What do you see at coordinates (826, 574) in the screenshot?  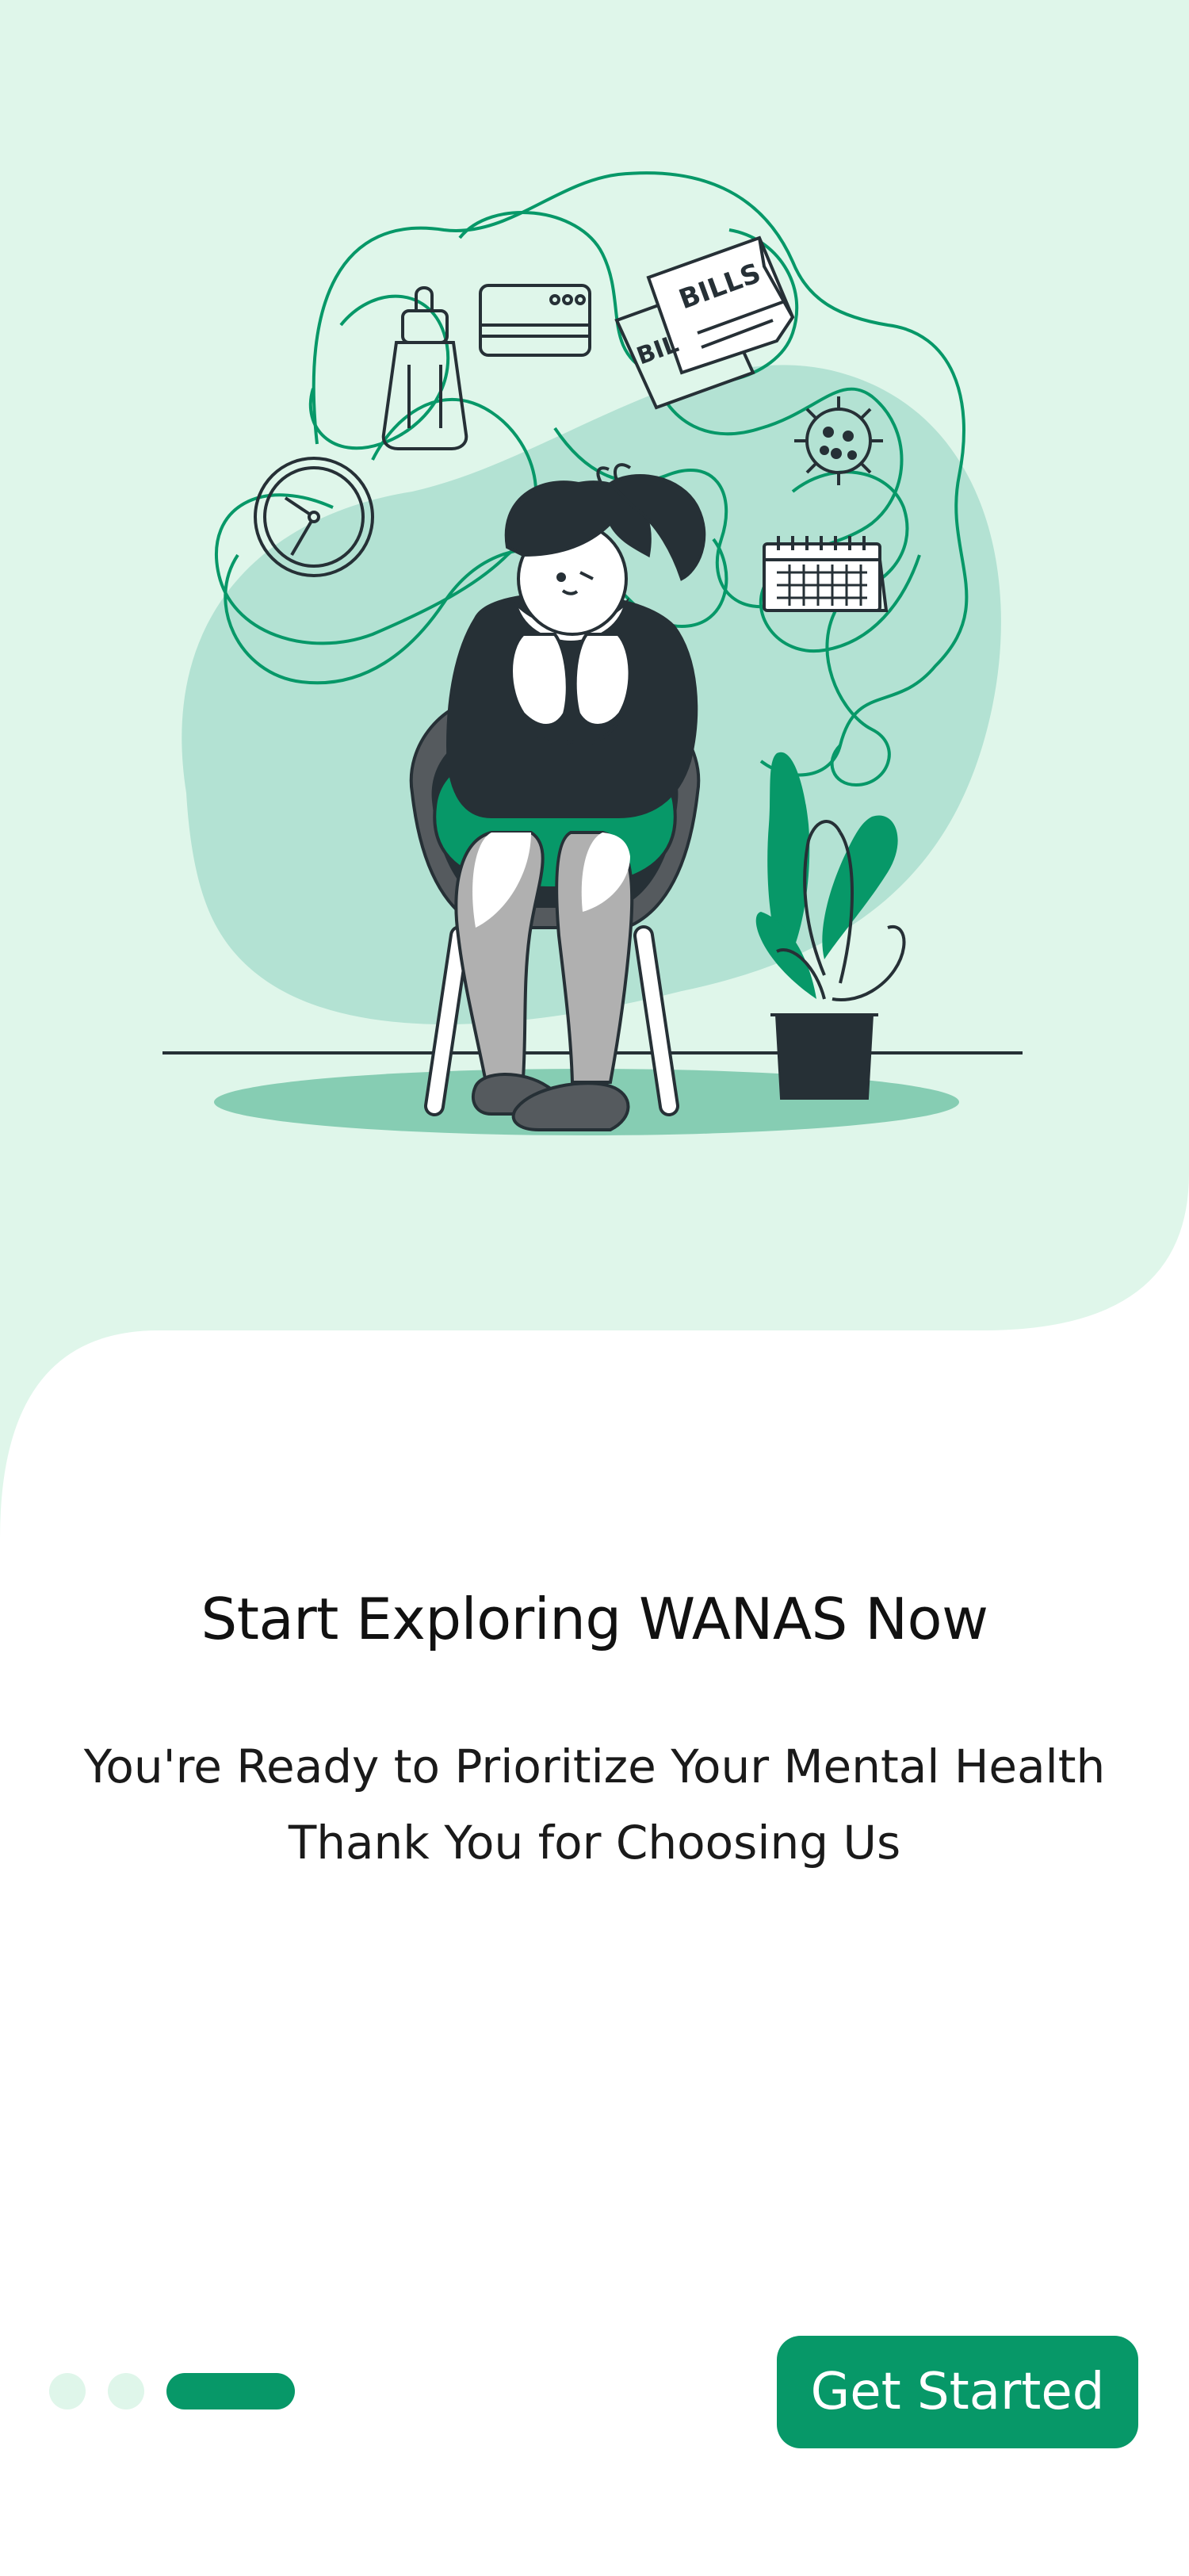 I see `calendar-icon` at bounding box center [826, 574].